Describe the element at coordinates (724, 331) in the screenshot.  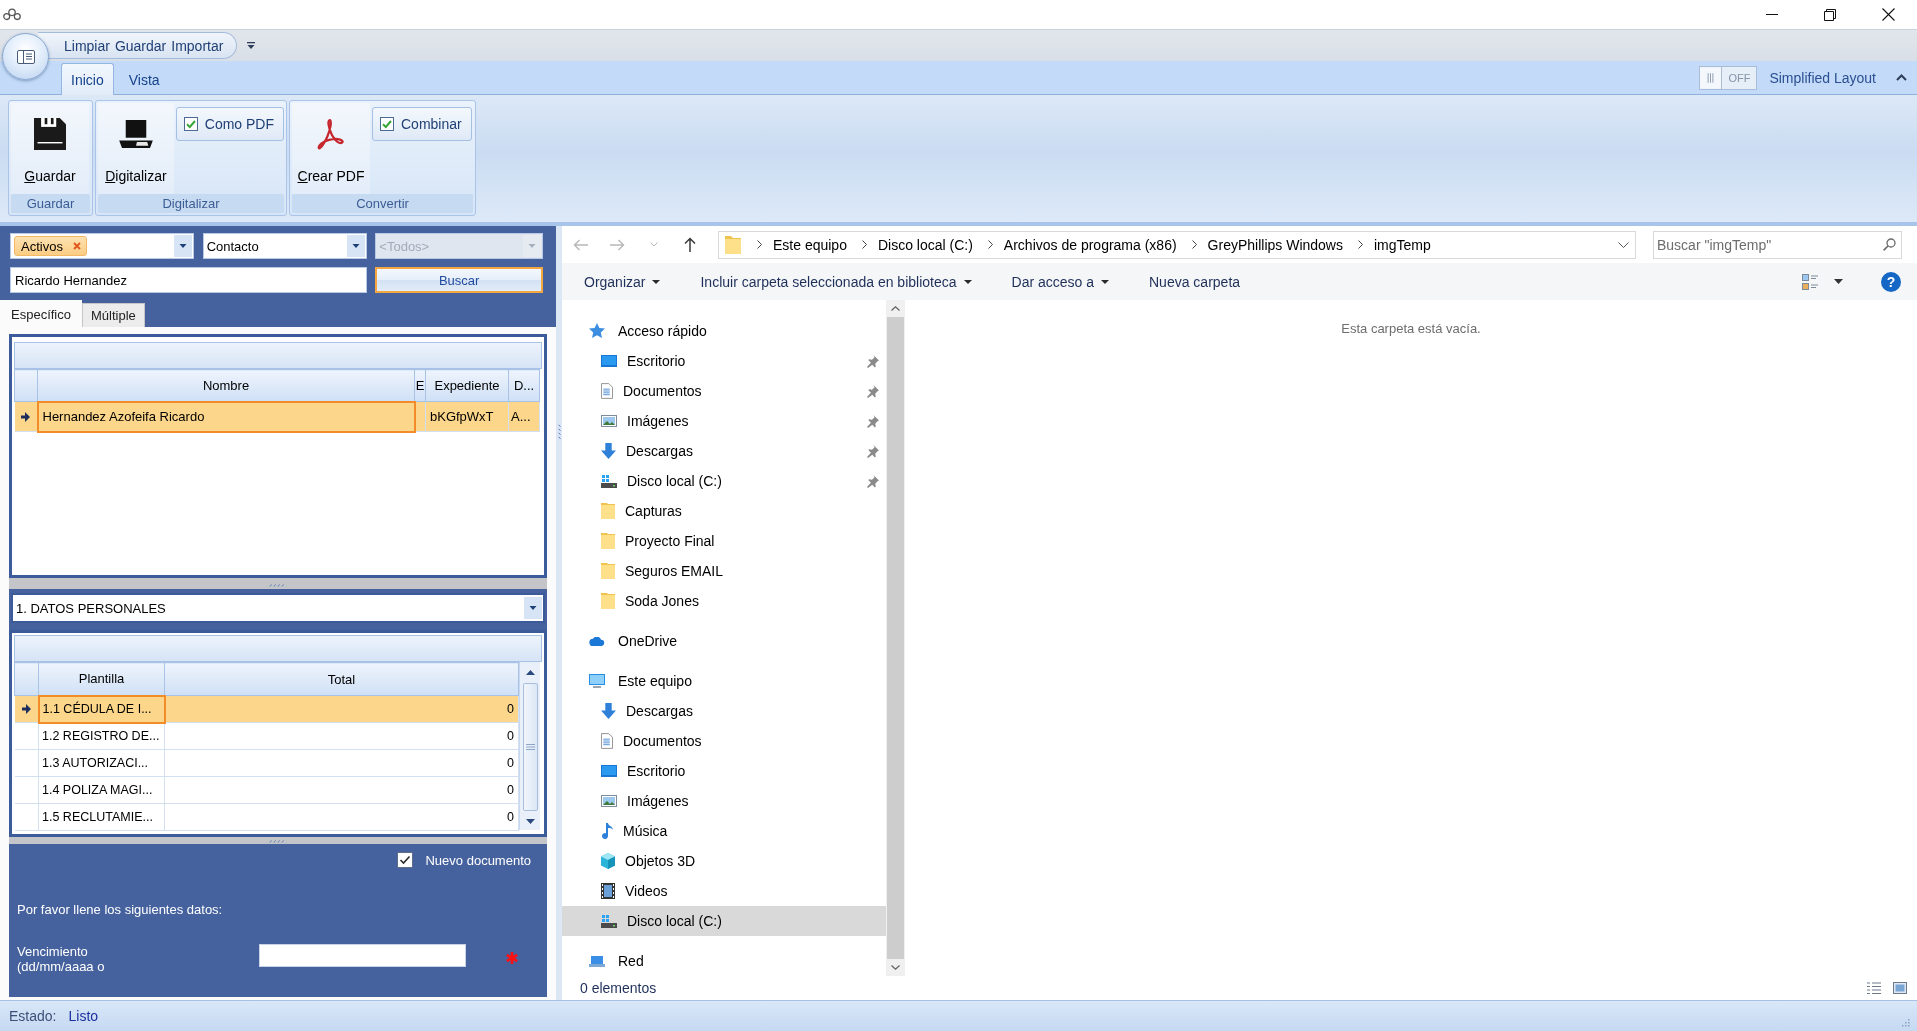
I see `nav-tree-item: Acceso rápido` at that location.